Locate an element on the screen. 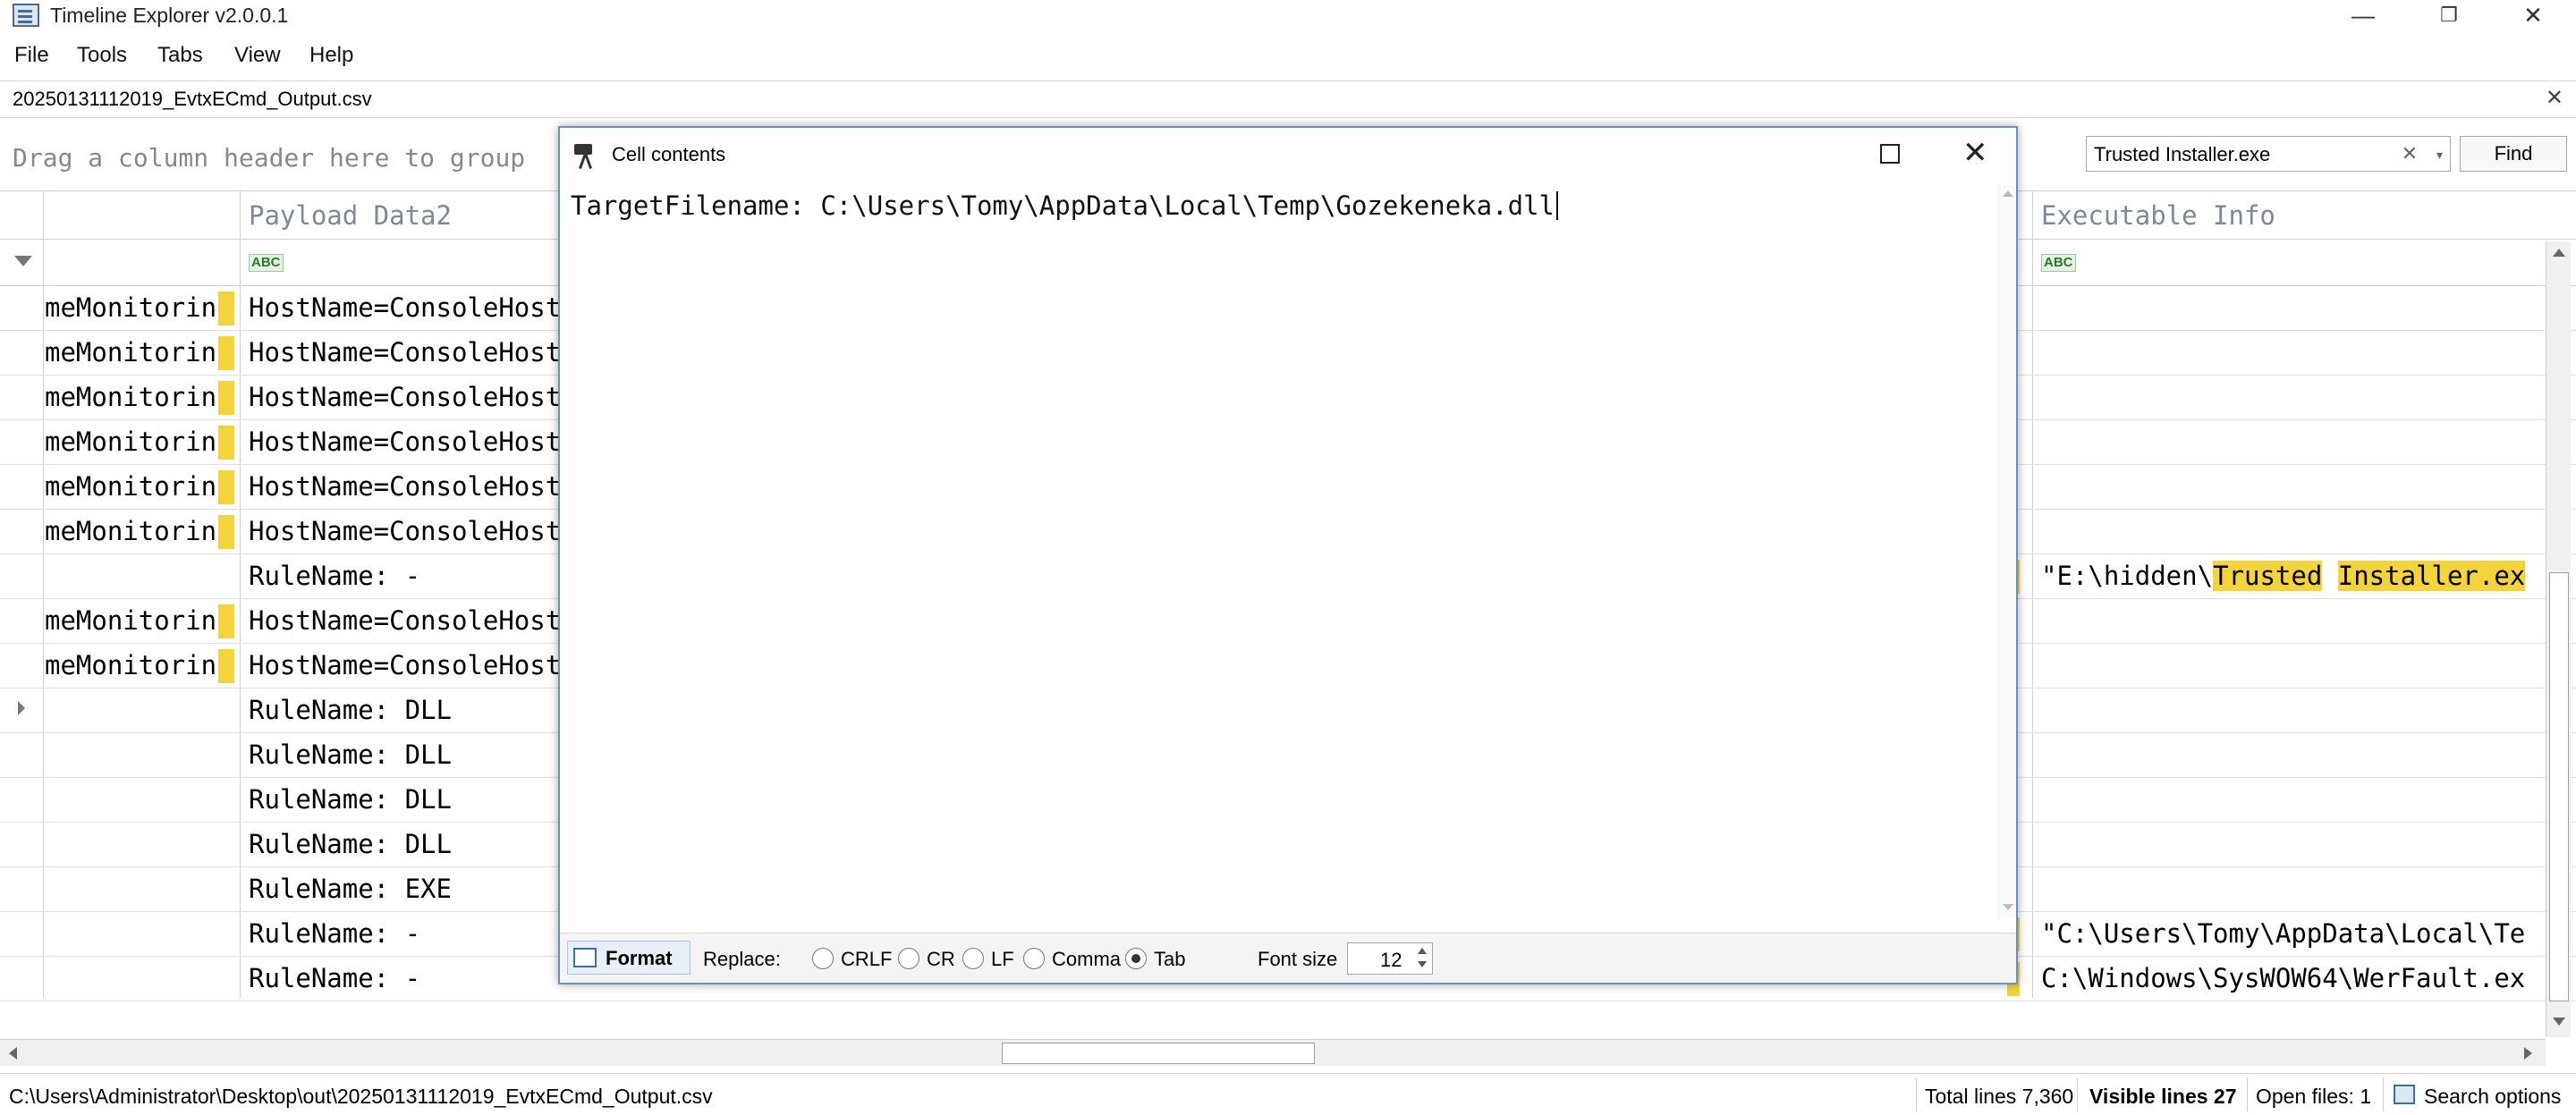 The image size is (2576, 1115). search-input: Trusted Installer.exe ✕ ▾ is located at coordinates (2268, 154).